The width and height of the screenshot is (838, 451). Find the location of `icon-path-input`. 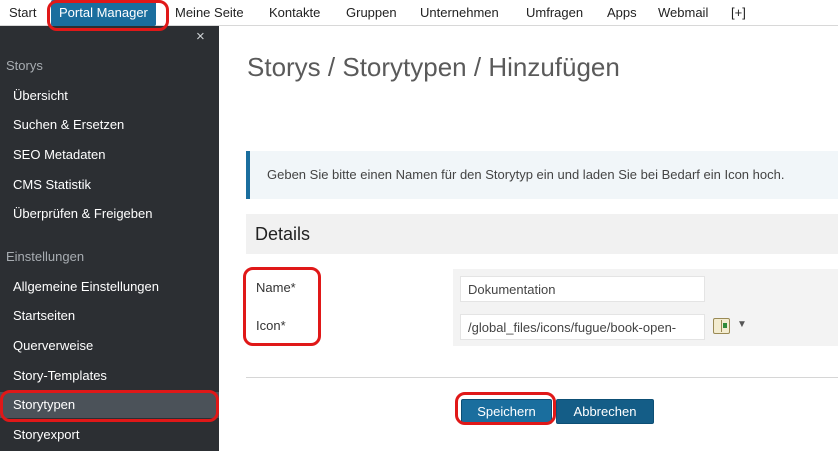

icon-path-input is located at coordinates (582, 327).